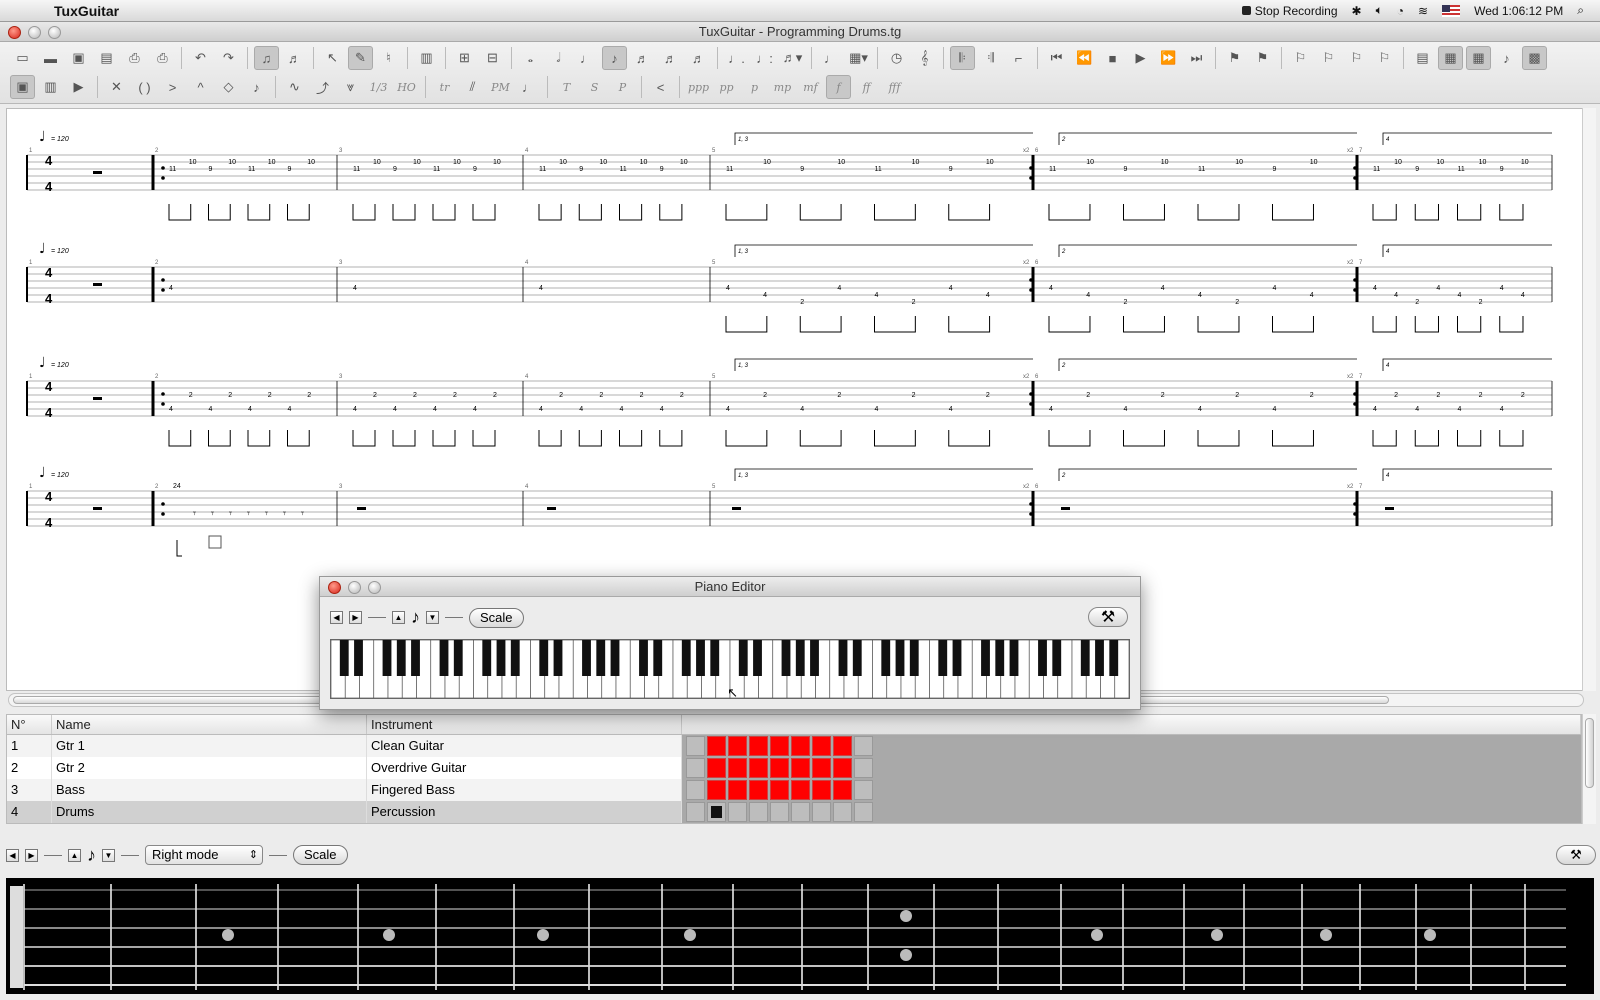  Describe the element at coordinates (144, 87) in the screenshot. I see `ghost-note-icon: ( )` at that location.